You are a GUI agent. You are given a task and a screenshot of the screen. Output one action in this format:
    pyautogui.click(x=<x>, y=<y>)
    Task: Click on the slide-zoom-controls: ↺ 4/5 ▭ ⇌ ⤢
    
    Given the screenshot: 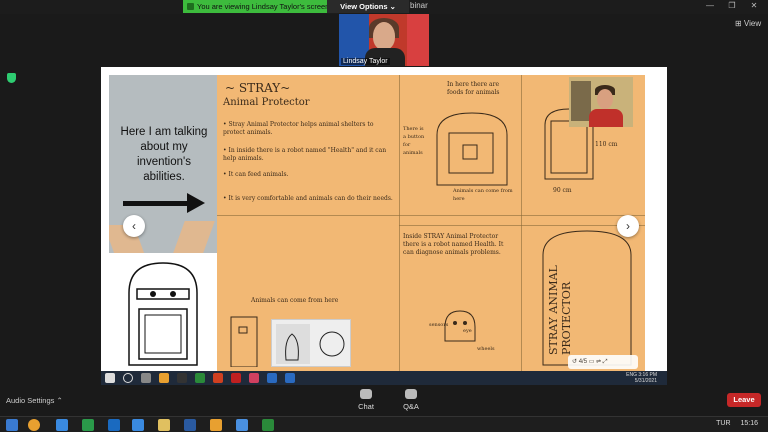 What is the action you would take?
    pyautogui.click(x=603, y=362)
    